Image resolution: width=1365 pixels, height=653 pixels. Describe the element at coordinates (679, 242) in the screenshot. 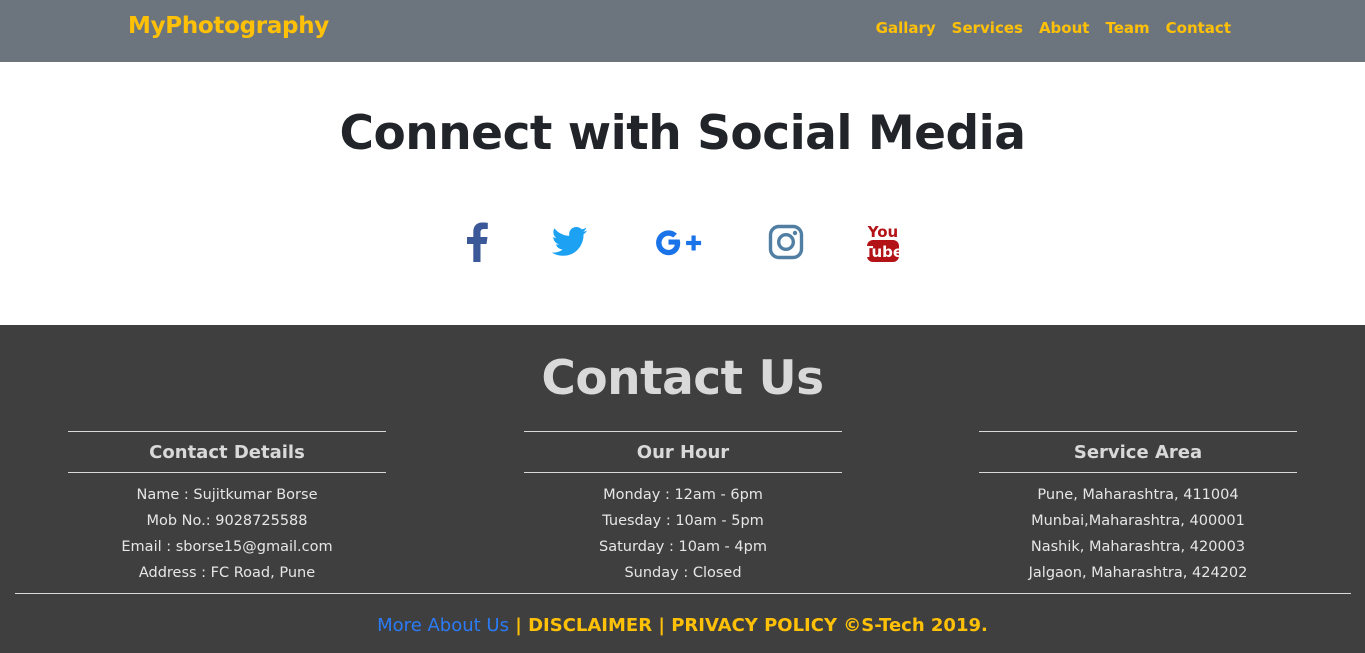

I see `google-plus-icon` at that location.